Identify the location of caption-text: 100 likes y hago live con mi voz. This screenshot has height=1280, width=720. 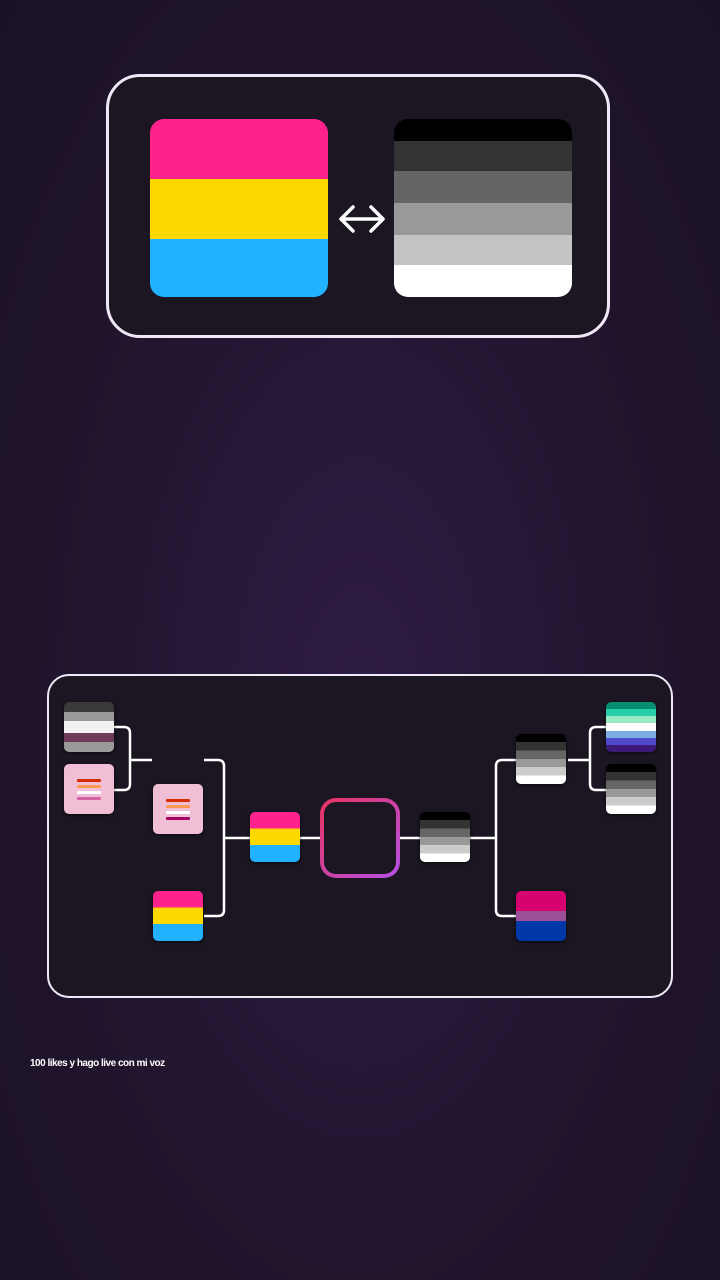
(97, 1063).